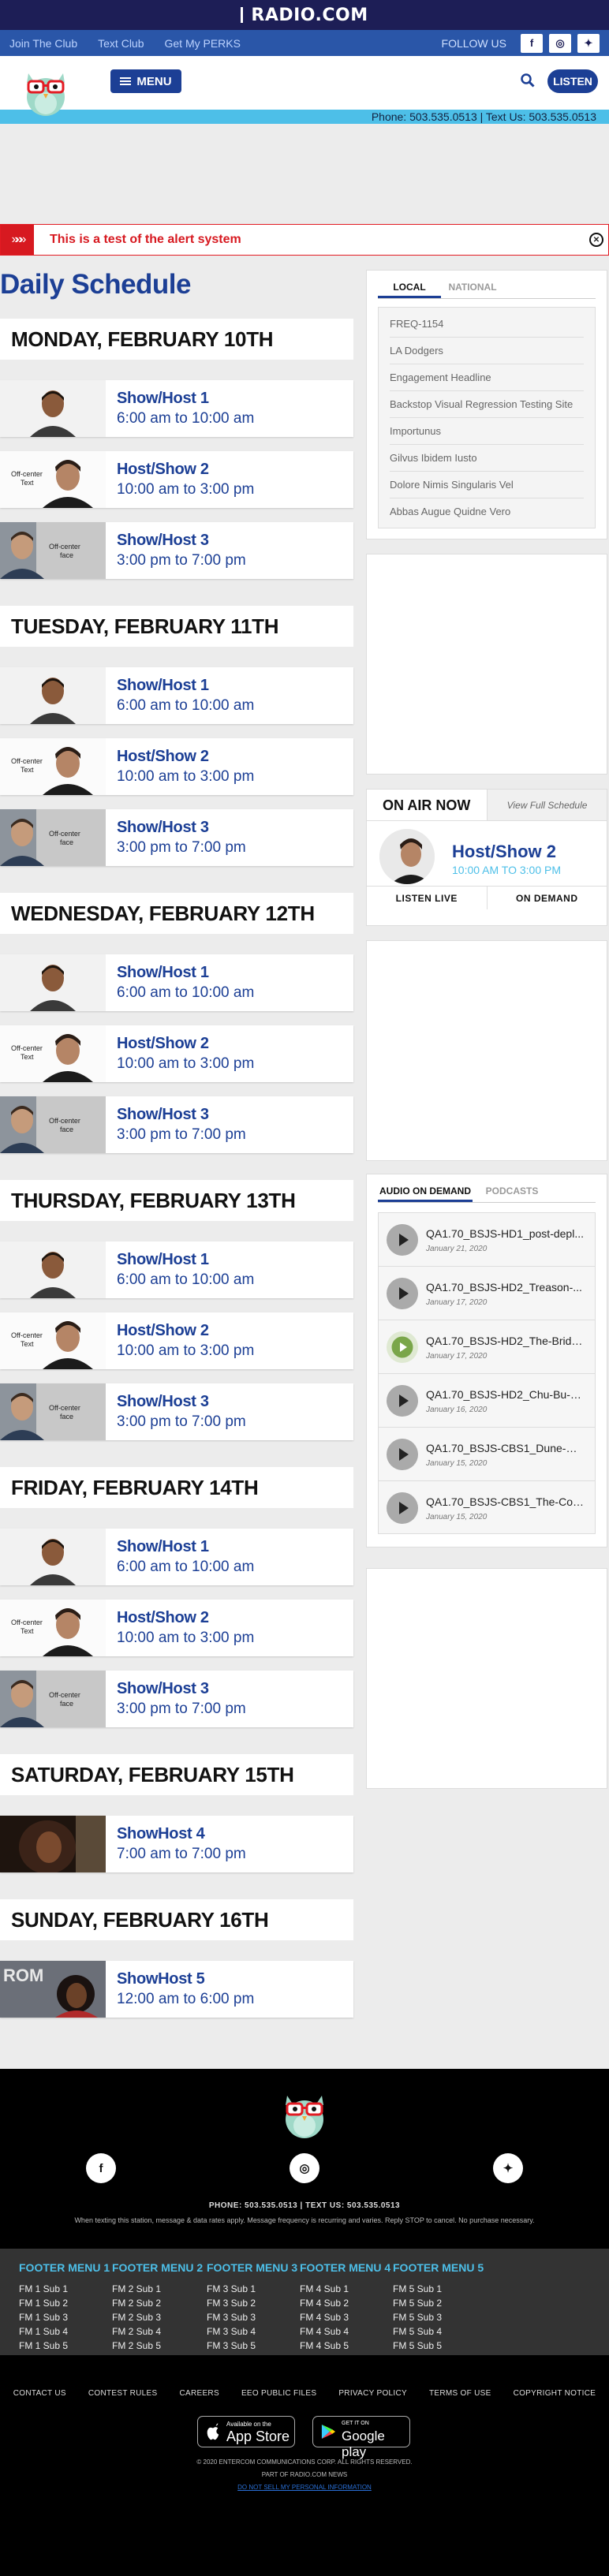  I want to click on join-club-link: Join The Club, so click(43, 43).